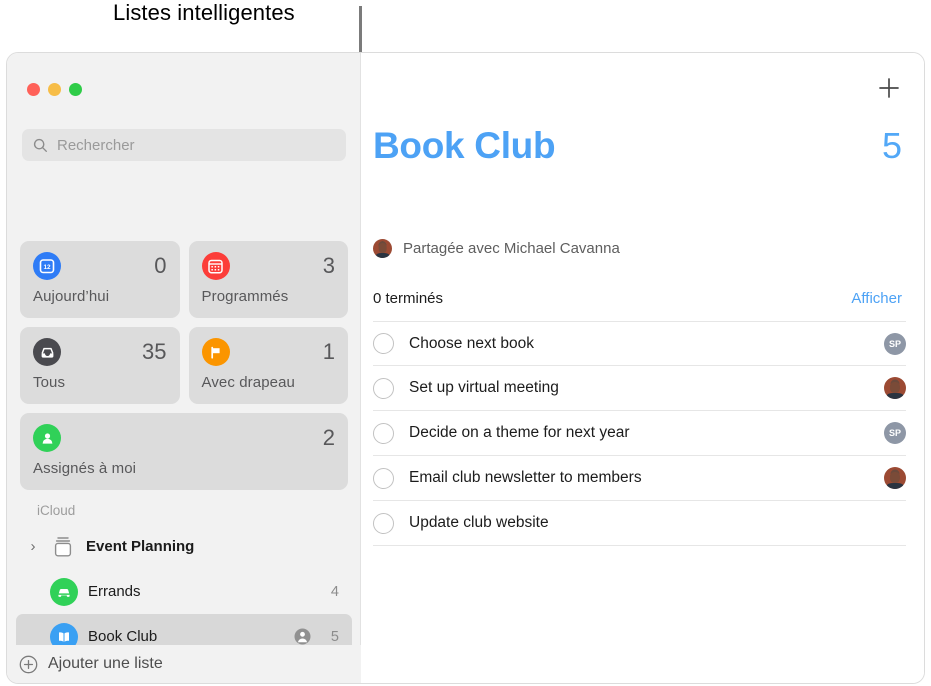  What do you see at coordinates (100, 279) in the screenshot?
I see `smart-list-today: 12 0 Aujourd’hui` at bounding box center [100, 279].